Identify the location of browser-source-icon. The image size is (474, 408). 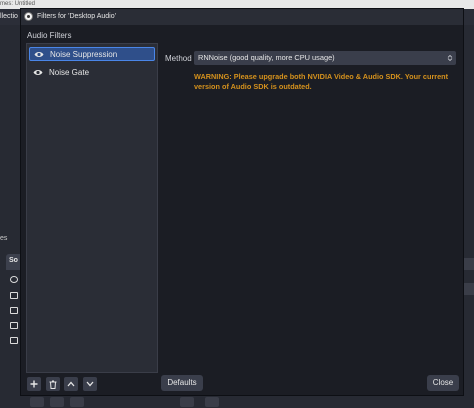
(14, 279).